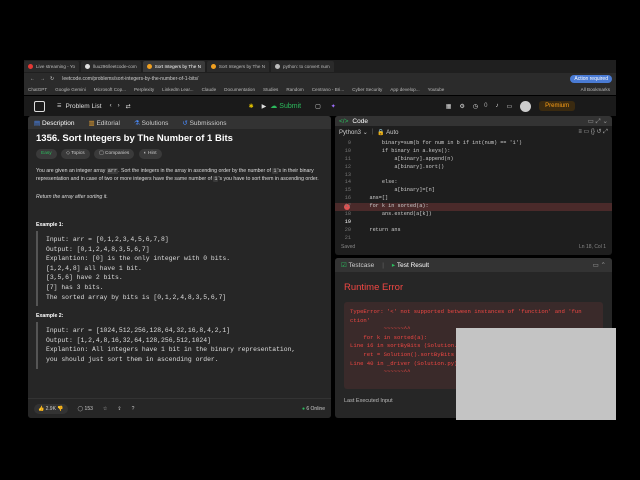  What do you see at coordinates (239, 89) in the screenshot?
I see `bookmark: Documentation` at bounding box center [239, 89].